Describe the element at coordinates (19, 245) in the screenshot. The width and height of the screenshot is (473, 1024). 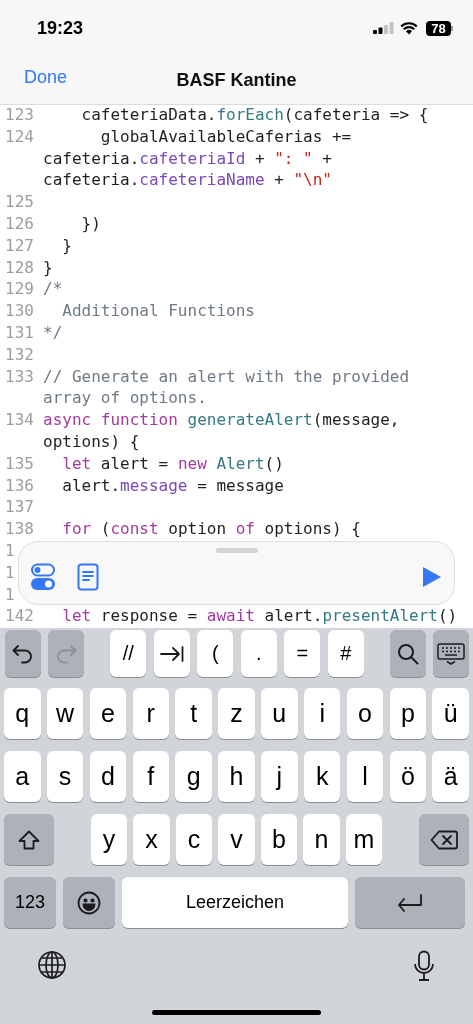
I see `line-number: 127` at that location.